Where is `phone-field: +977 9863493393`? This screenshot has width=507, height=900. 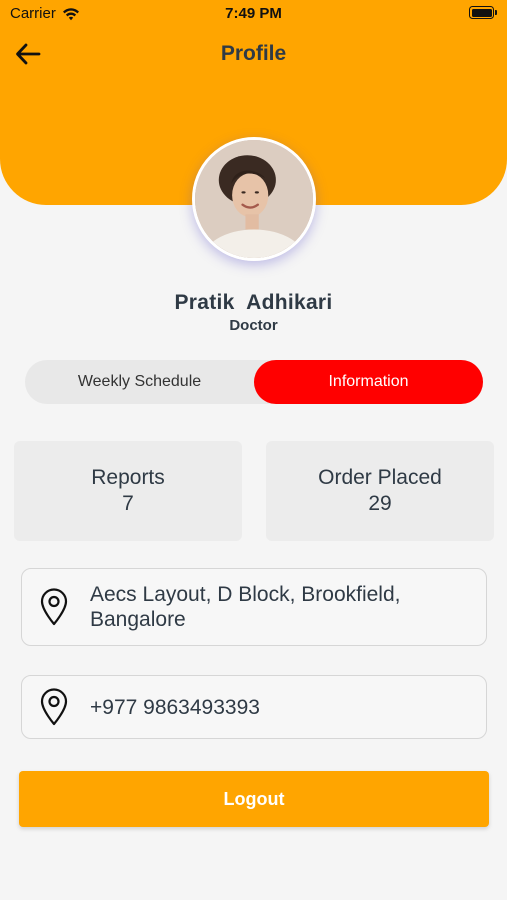 phone-field: +977 9863493393 is located at coordinates (254, 707).